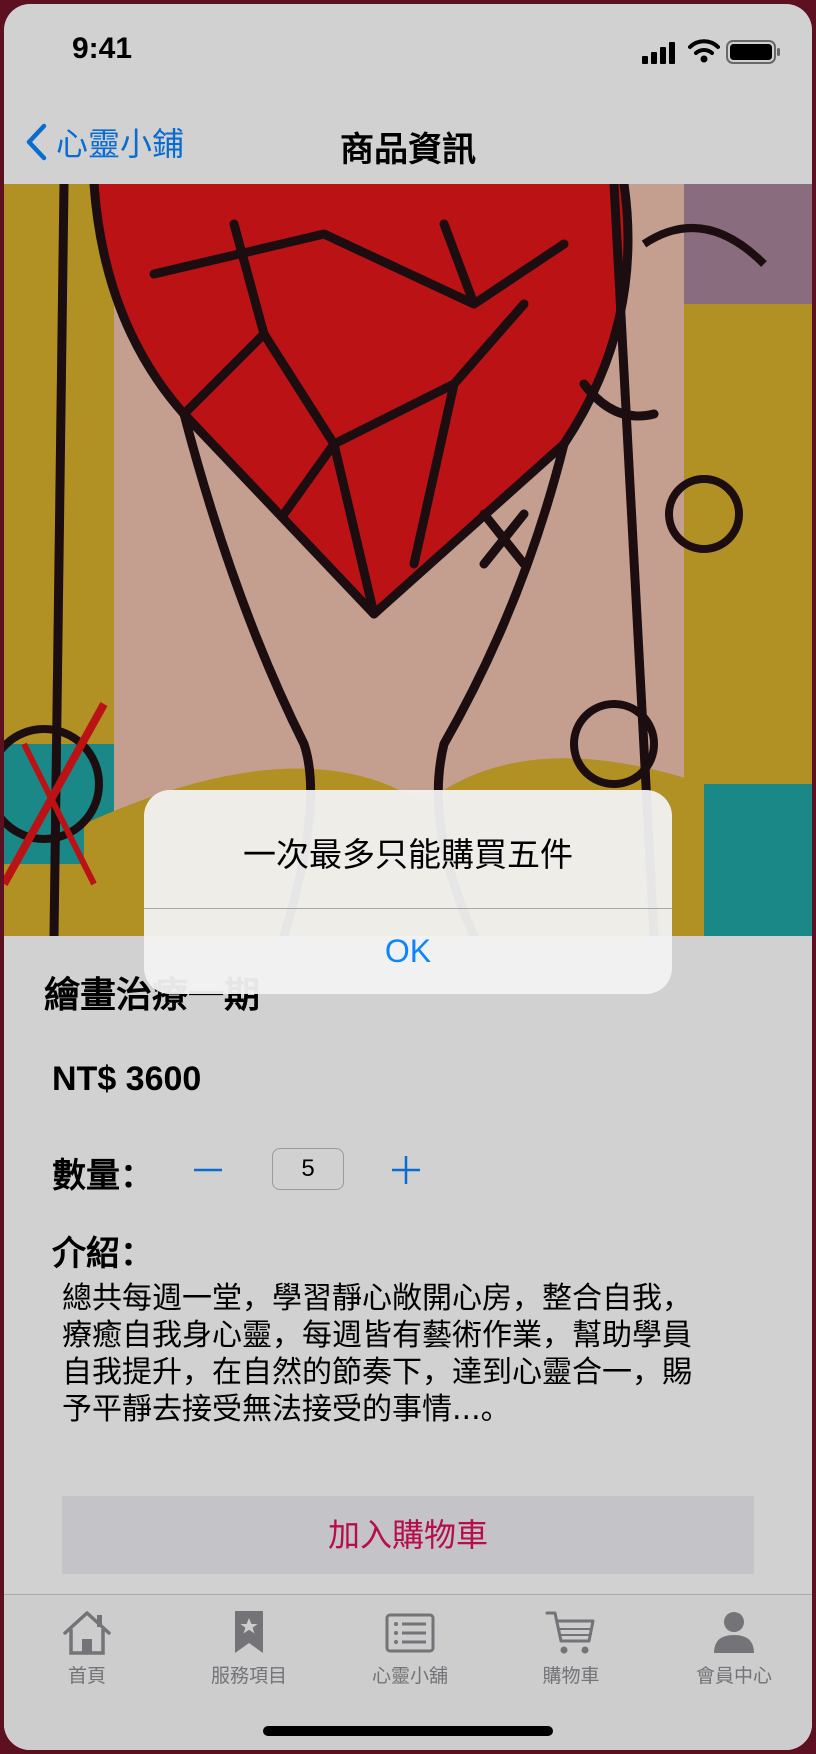 The height and width of the screenshot is (1754, 816). What do you see at coordinates (408, 892) in the screenshot?
I see `alert-dialog: 一次最多只能購買五件 OK` at bounding box center [408, 892].